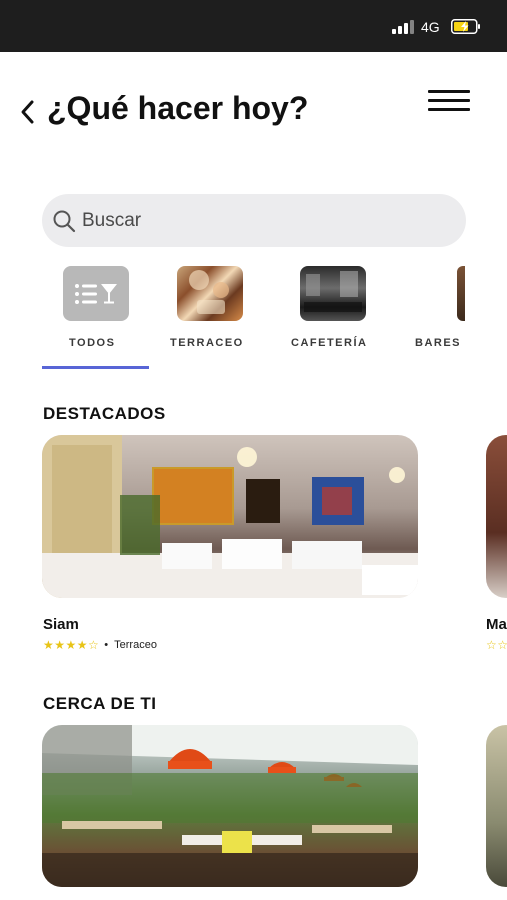 The image size is (507, 900). I want to click on list-filter-icon, so click(96, 293).